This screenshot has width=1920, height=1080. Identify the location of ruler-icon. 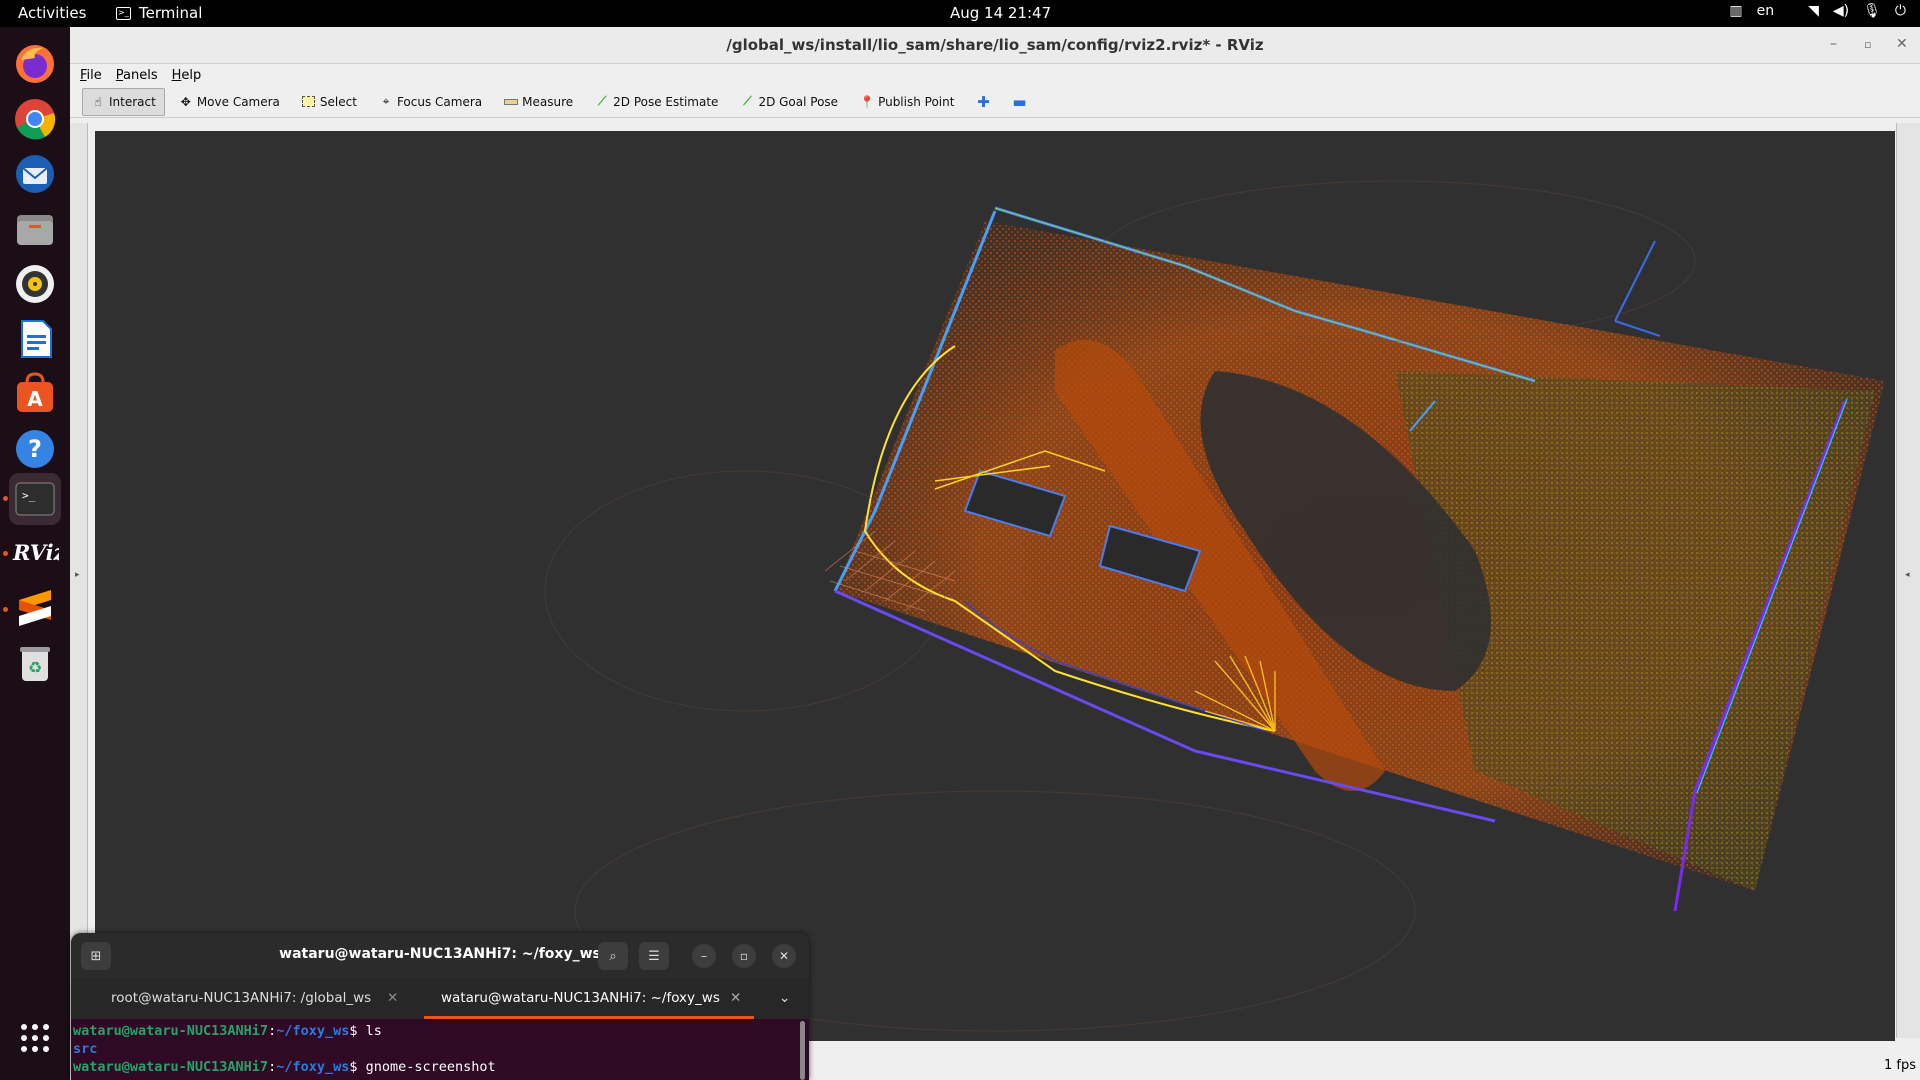
(511, 102).